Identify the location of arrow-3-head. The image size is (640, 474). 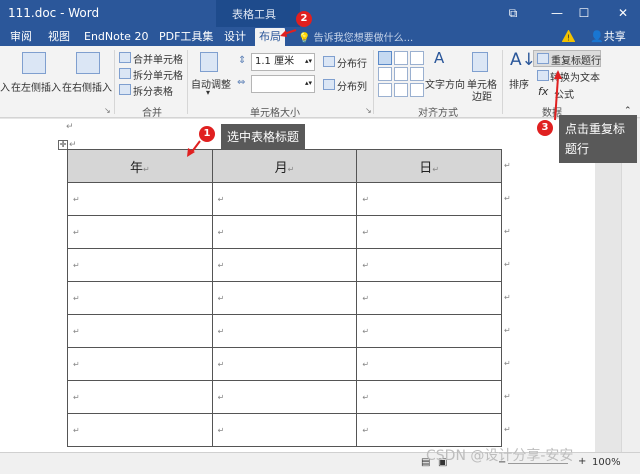
(558, 74).